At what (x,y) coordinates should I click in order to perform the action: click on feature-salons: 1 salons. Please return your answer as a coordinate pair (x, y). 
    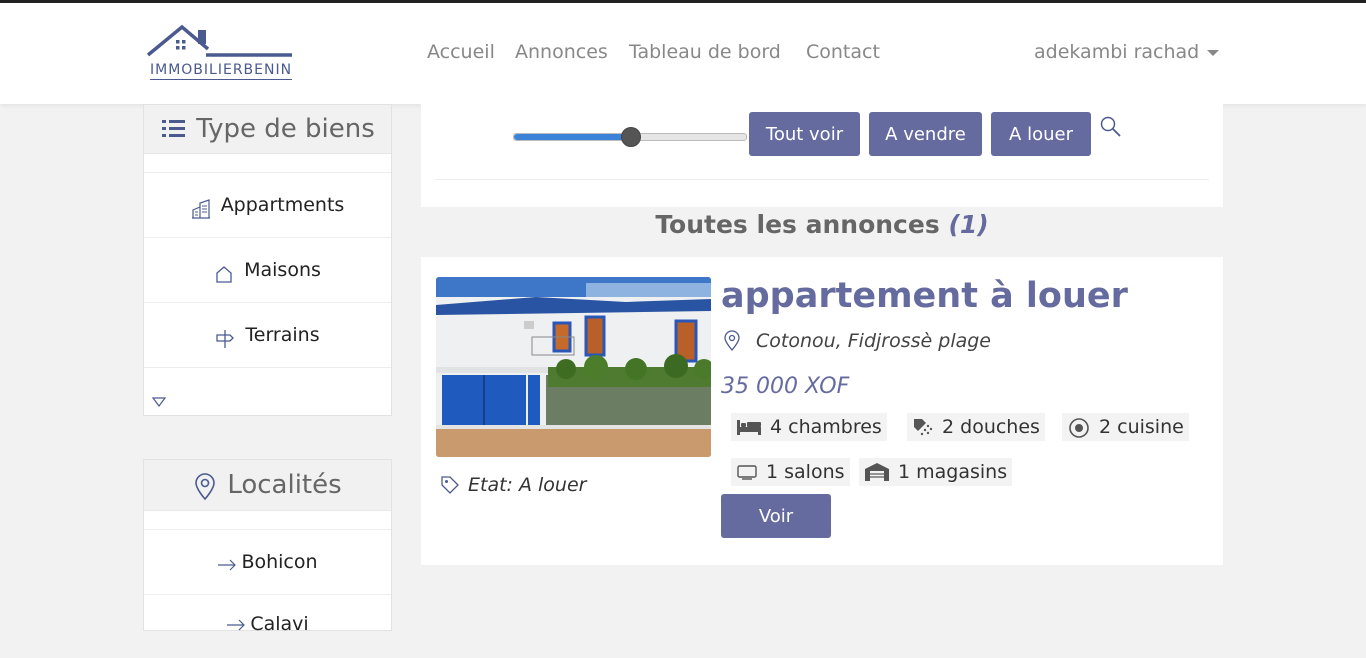
    Looking at the image, I should click on (790, 472).